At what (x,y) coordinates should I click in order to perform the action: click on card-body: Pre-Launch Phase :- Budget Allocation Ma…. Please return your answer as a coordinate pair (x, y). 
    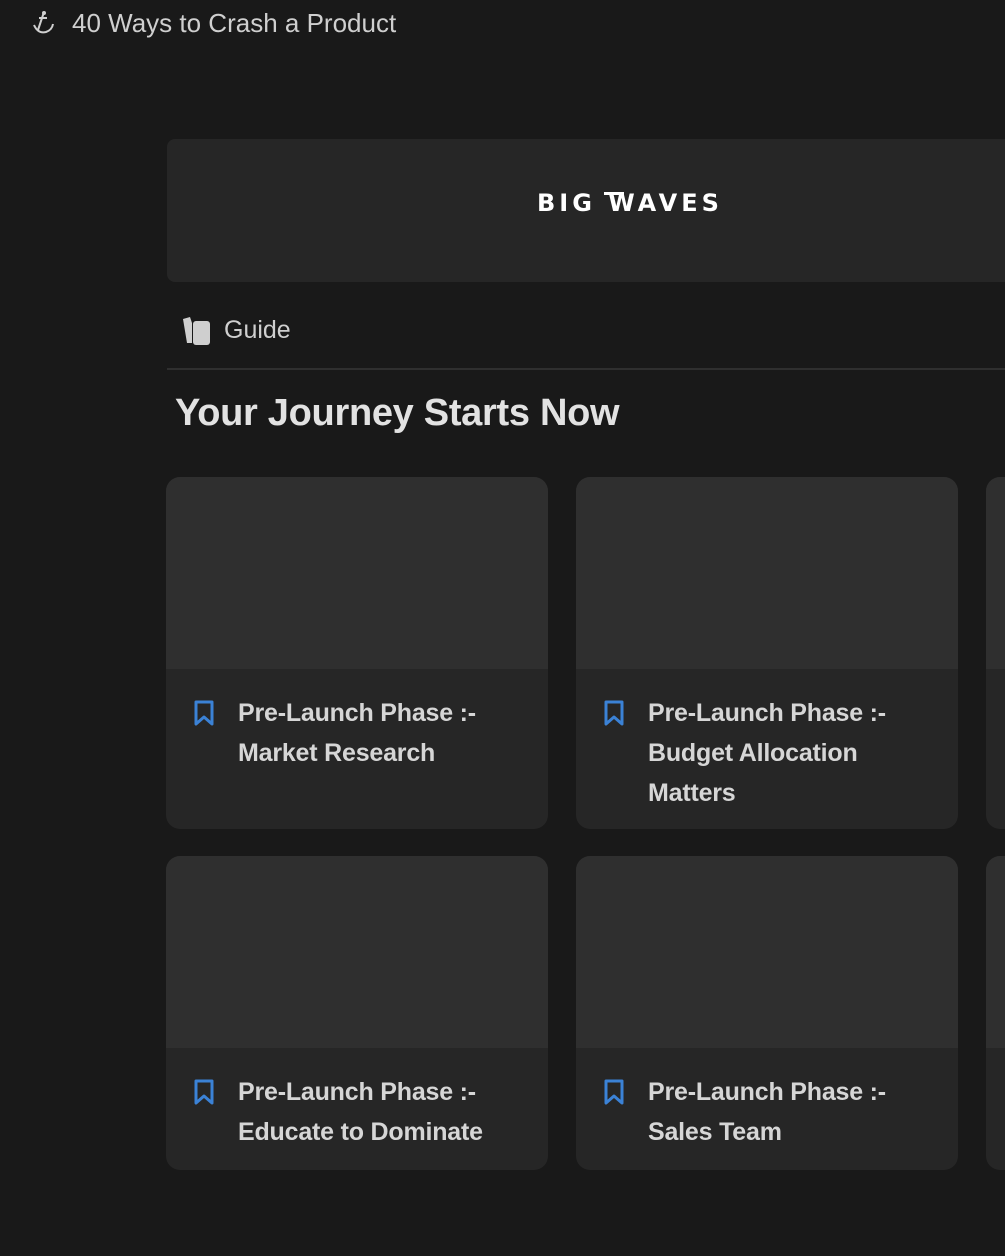
    Looking at the image, I should click on (767, 741).